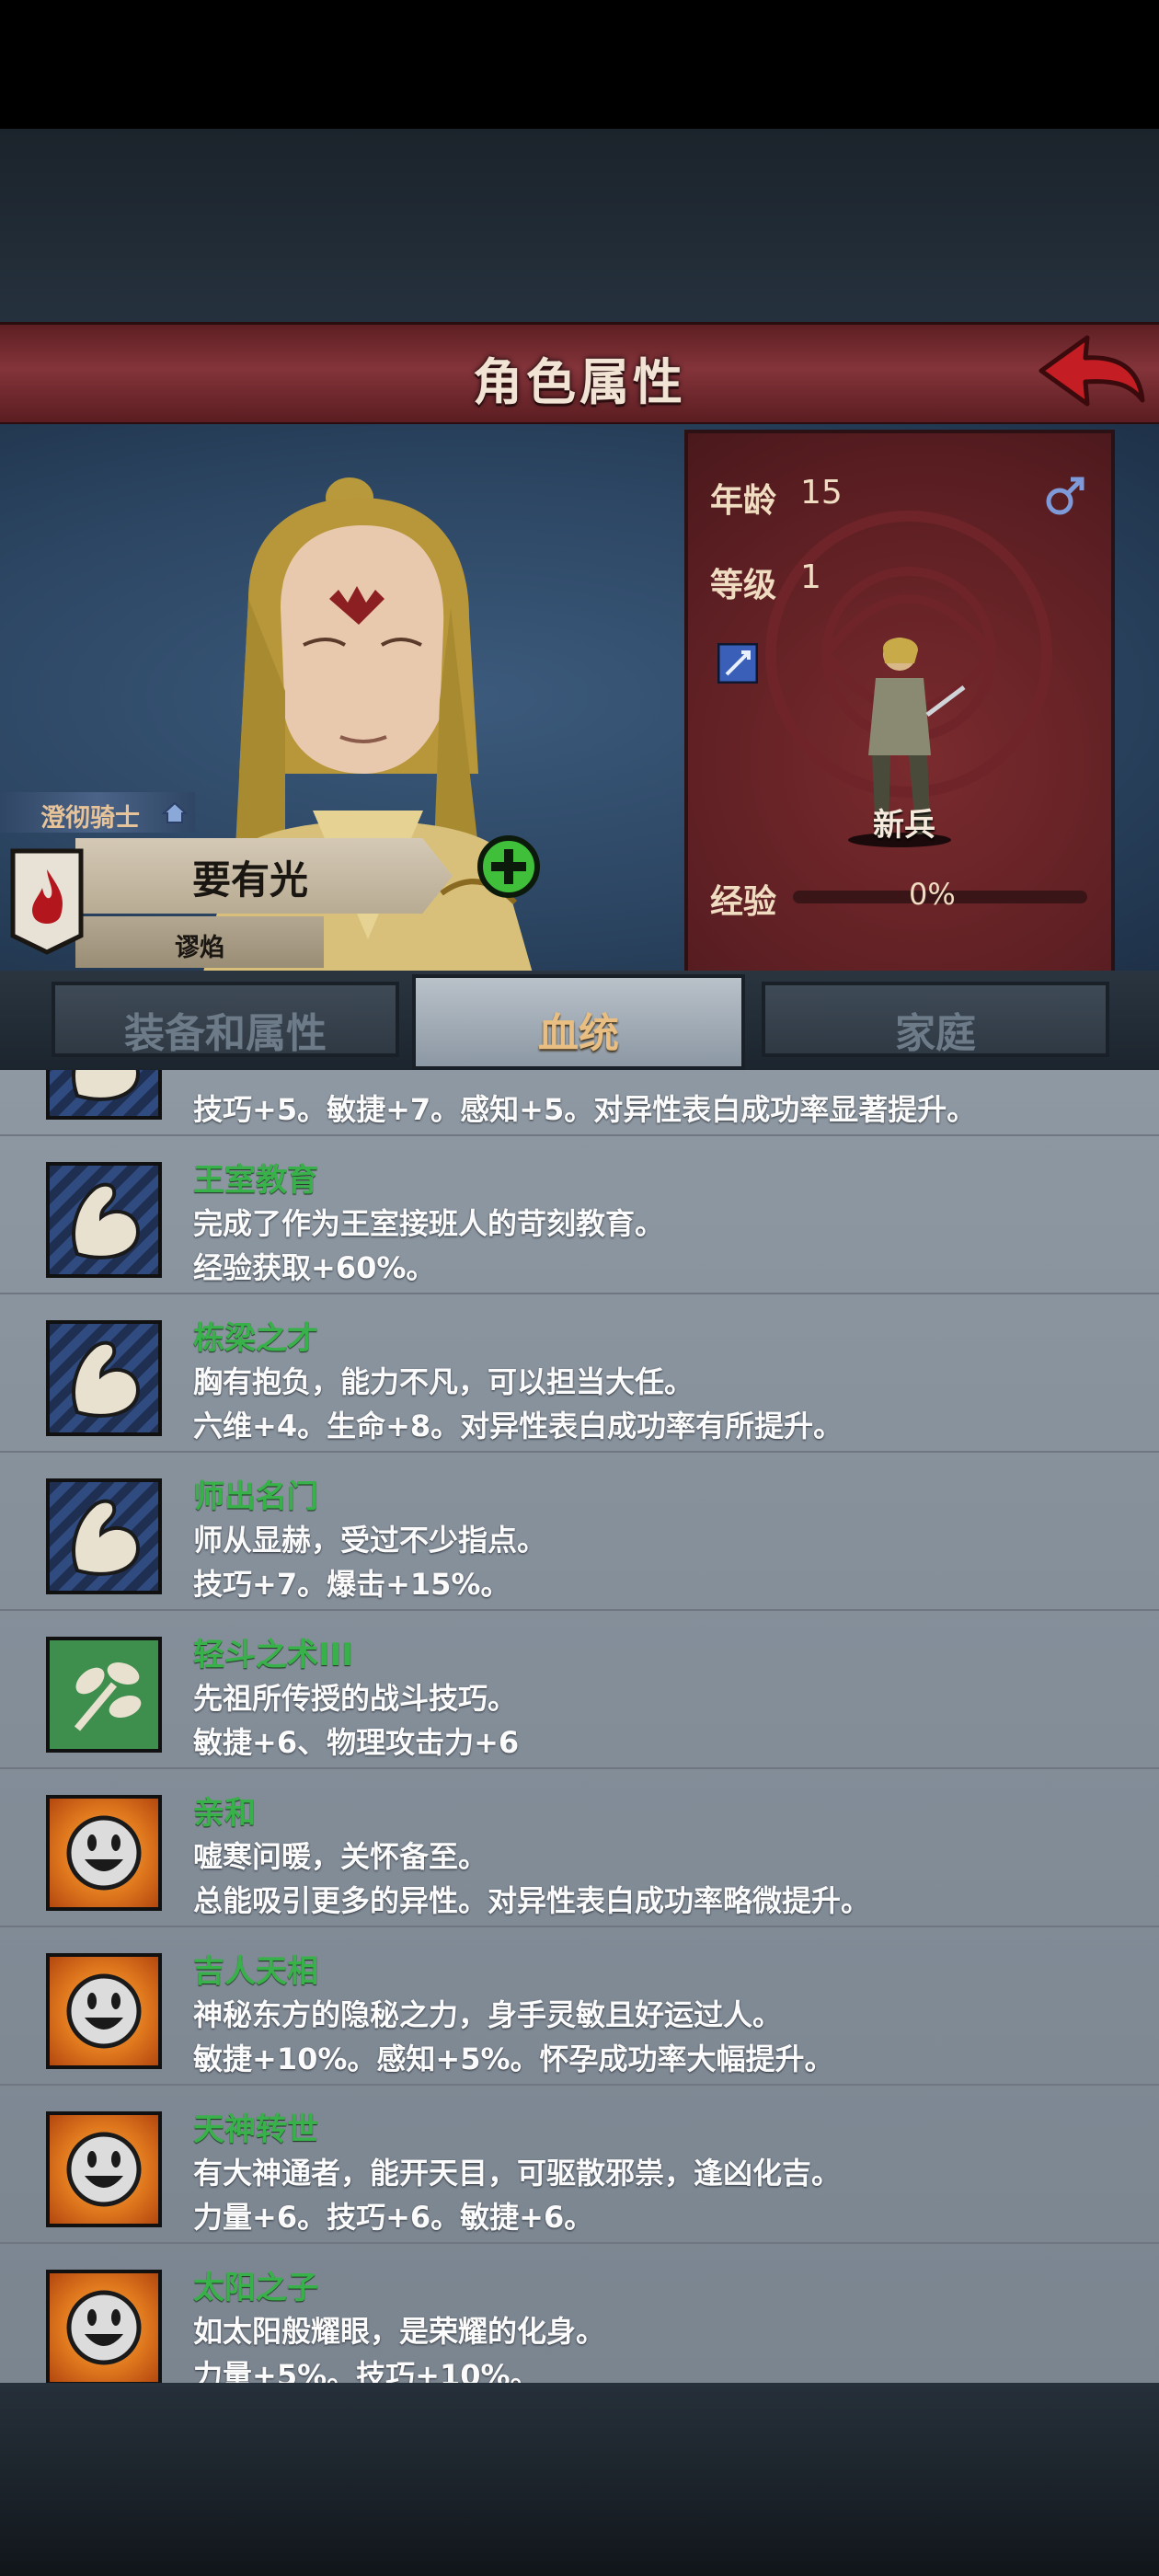  I want to click on trait-effect: 经验获取+60%。, so click(314, 1267).